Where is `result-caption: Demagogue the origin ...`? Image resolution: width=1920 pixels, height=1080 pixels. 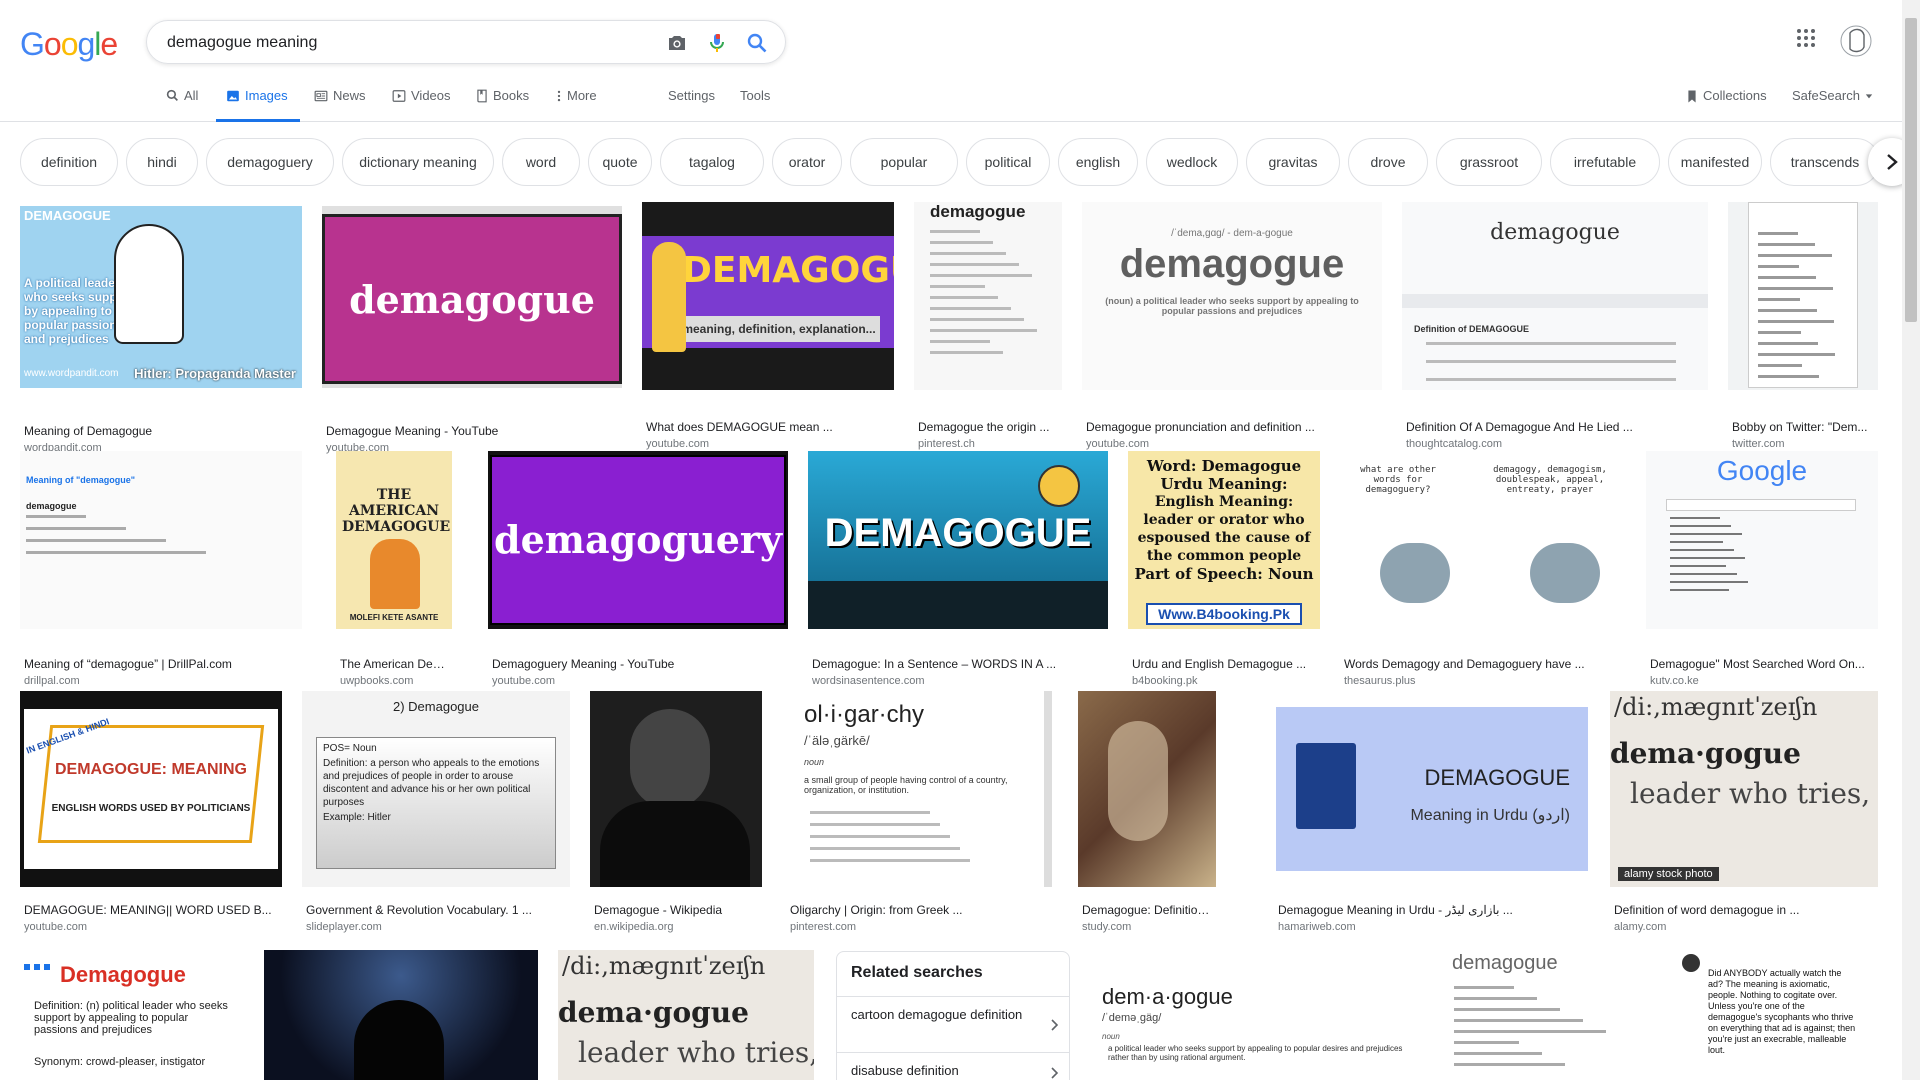 result-caption: Demagogue the origin ... is located at coordinates (990, 427).